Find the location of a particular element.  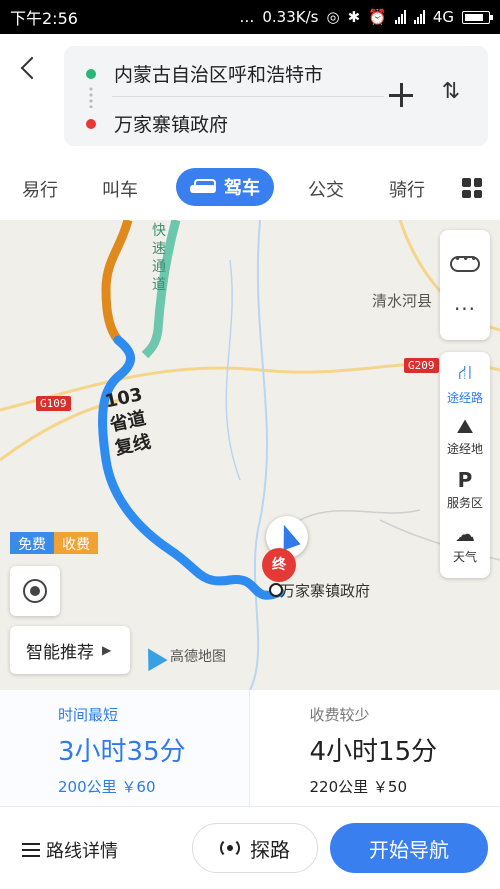

route-points-button: ⛙ 途经路 is located at coordinates (465, 383).